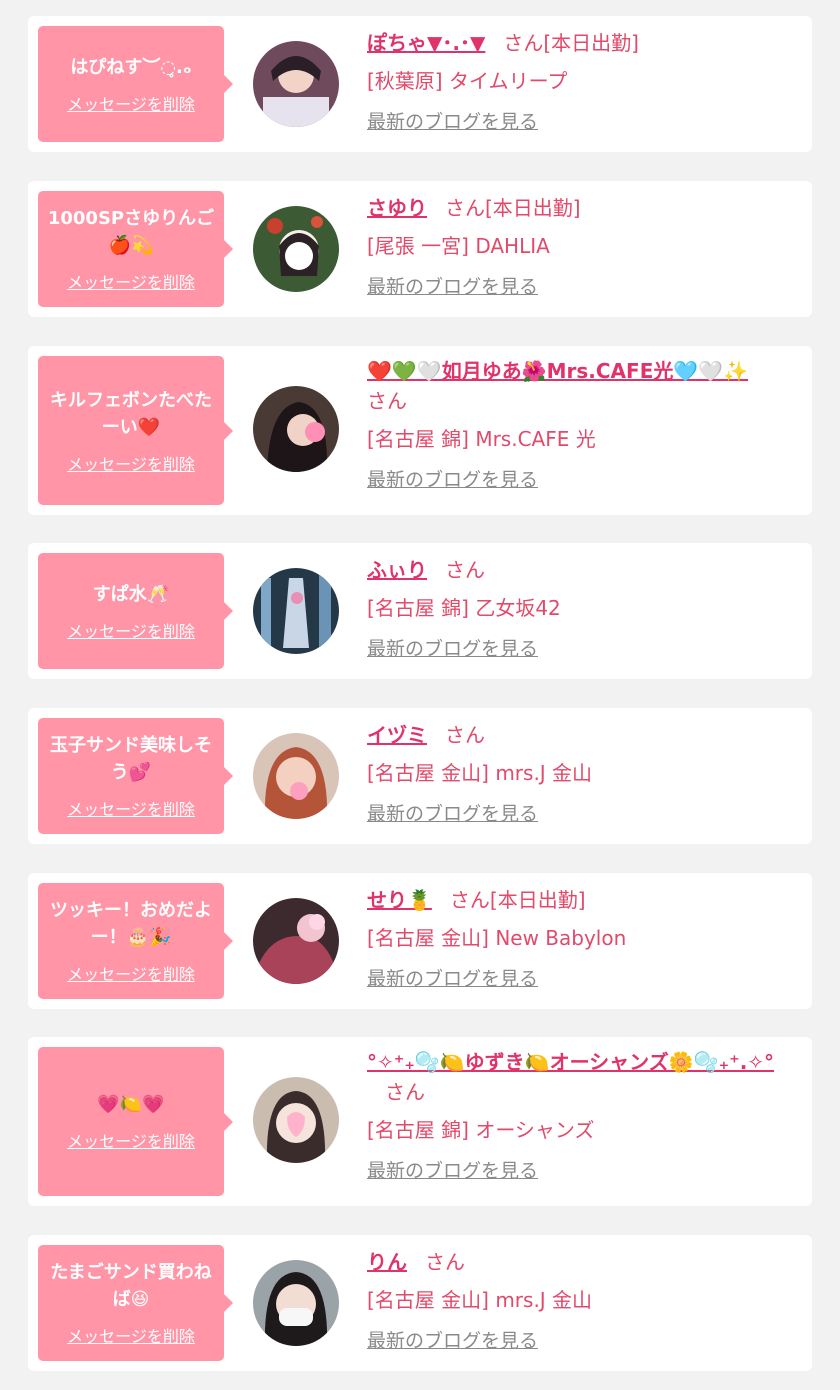  I want to click on message-bubble: 玉子サンド美味しそう💕 メッセージを削除, so click(135, 776).